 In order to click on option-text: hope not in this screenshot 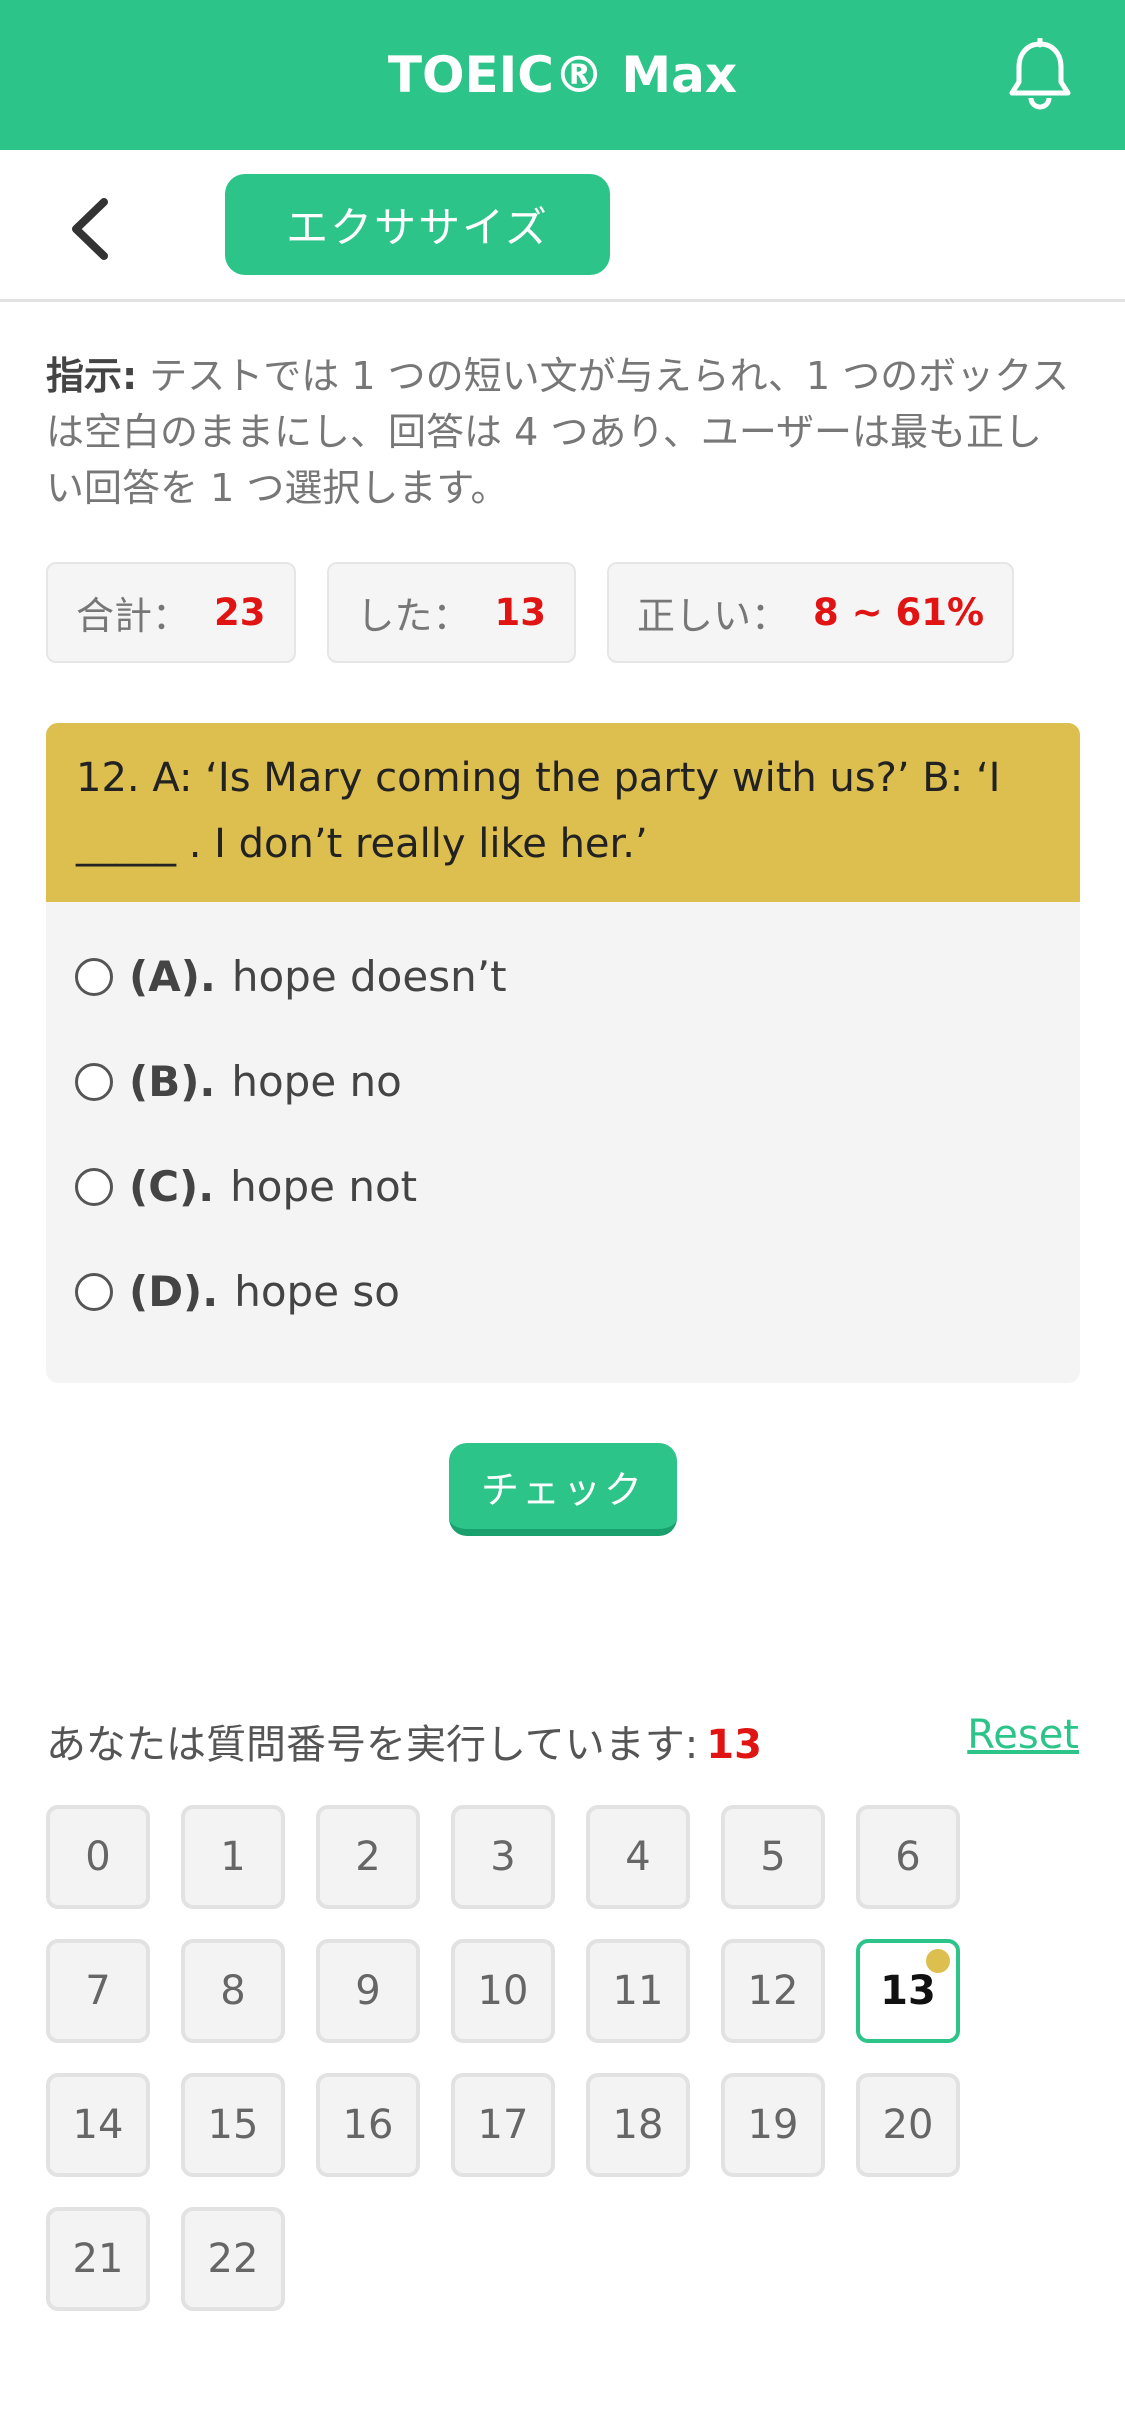, I will do `click(324, 1186)`.